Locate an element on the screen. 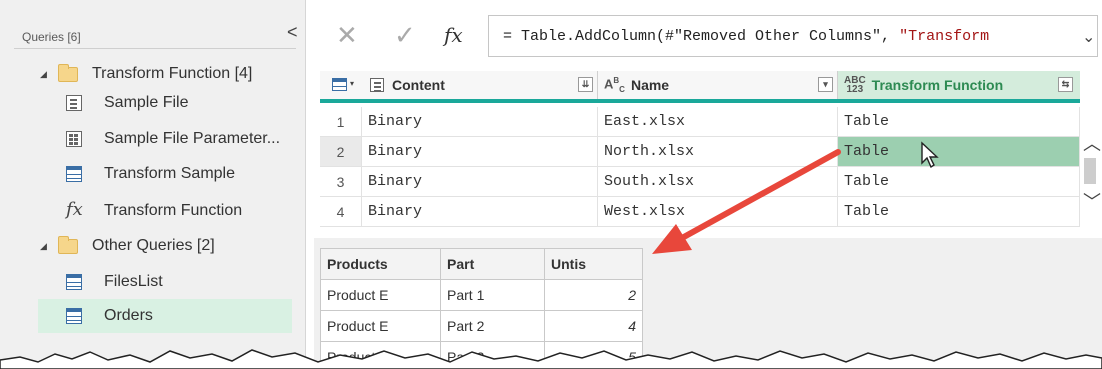 The width and height of the screenshot is (1102, 369). annotation-arrow is located at coordinates (746, 201).